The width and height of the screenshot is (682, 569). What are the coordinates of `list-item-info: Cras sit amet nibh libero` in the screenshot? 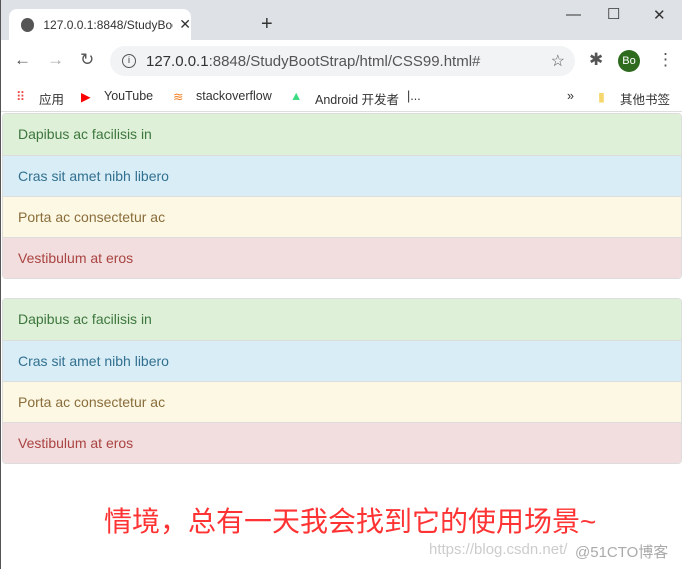 It's located at (342, 175).